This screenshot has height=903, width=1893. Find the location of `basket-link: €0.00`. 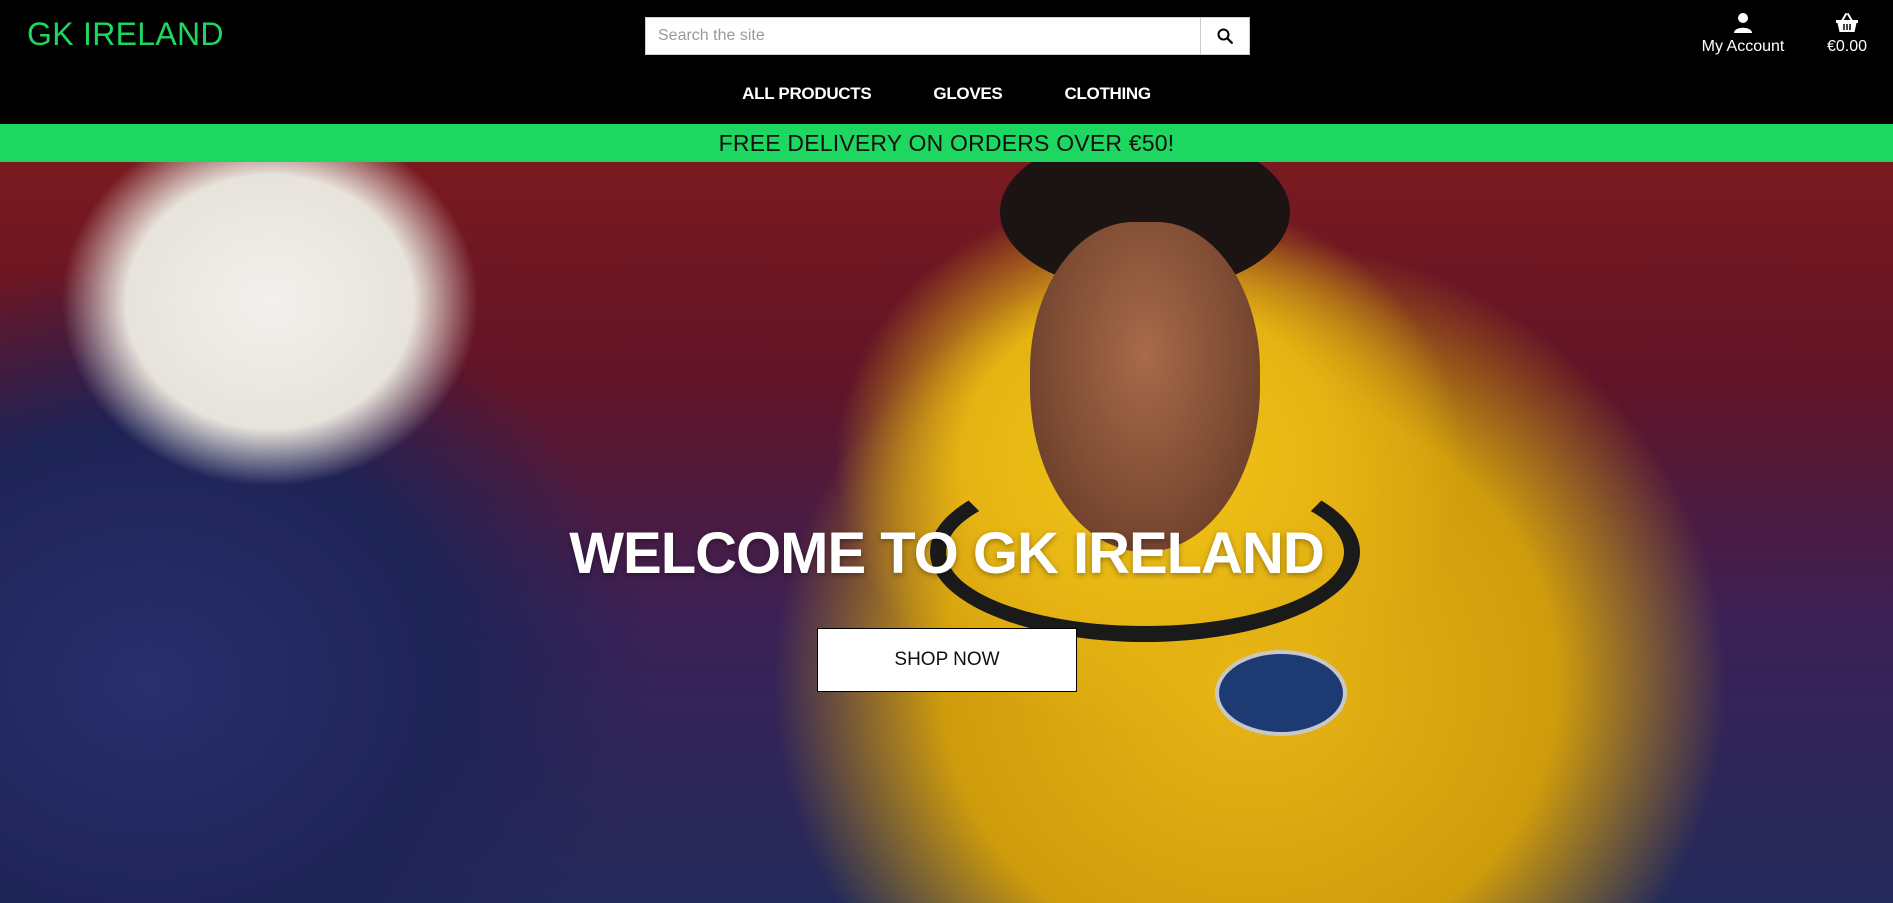

basket-link: €0.00 is located at coordinates (1847, 34).